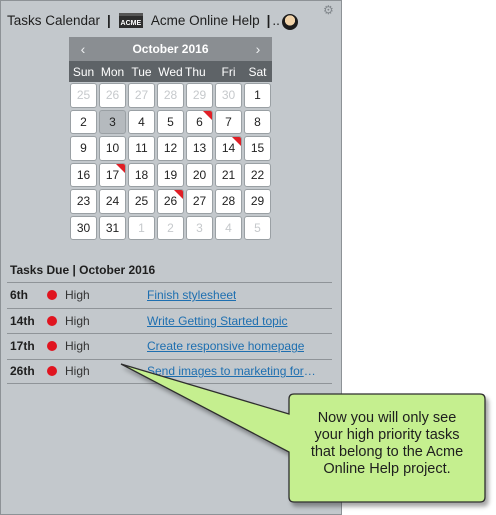  I want to click on calendar-day-with-task: 17, so click(112, 174).